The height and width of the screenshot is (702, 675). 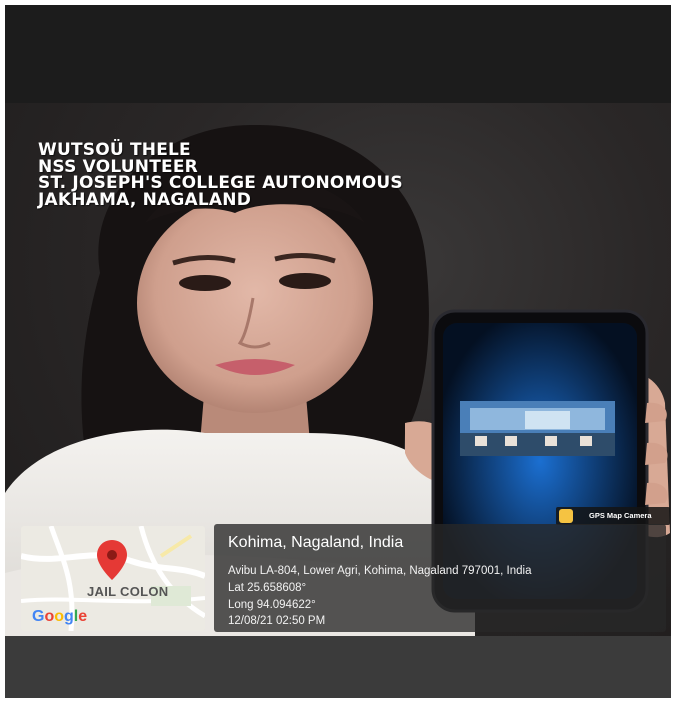 What do you see at coordinates (316, 542) in the screenshot?
I see `location-title: Kohima, Nagaland, India` at bounding box center [316, 542].